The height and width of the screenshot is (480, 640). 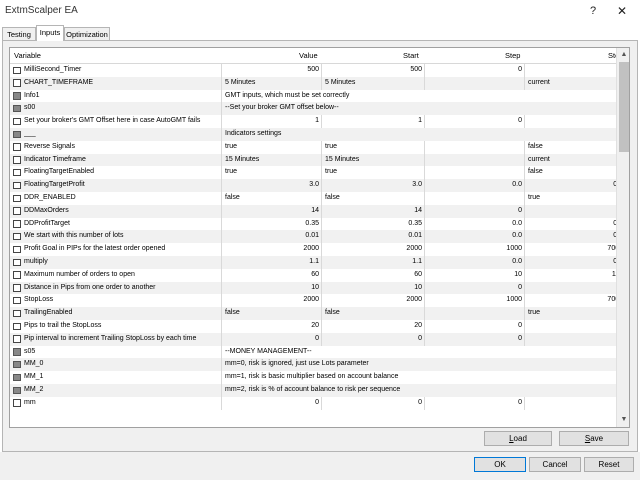 What do you see at coordinates (271, 262) in the screenshot?
I see `row-value: 1.1` at bounding box center [271, 262].